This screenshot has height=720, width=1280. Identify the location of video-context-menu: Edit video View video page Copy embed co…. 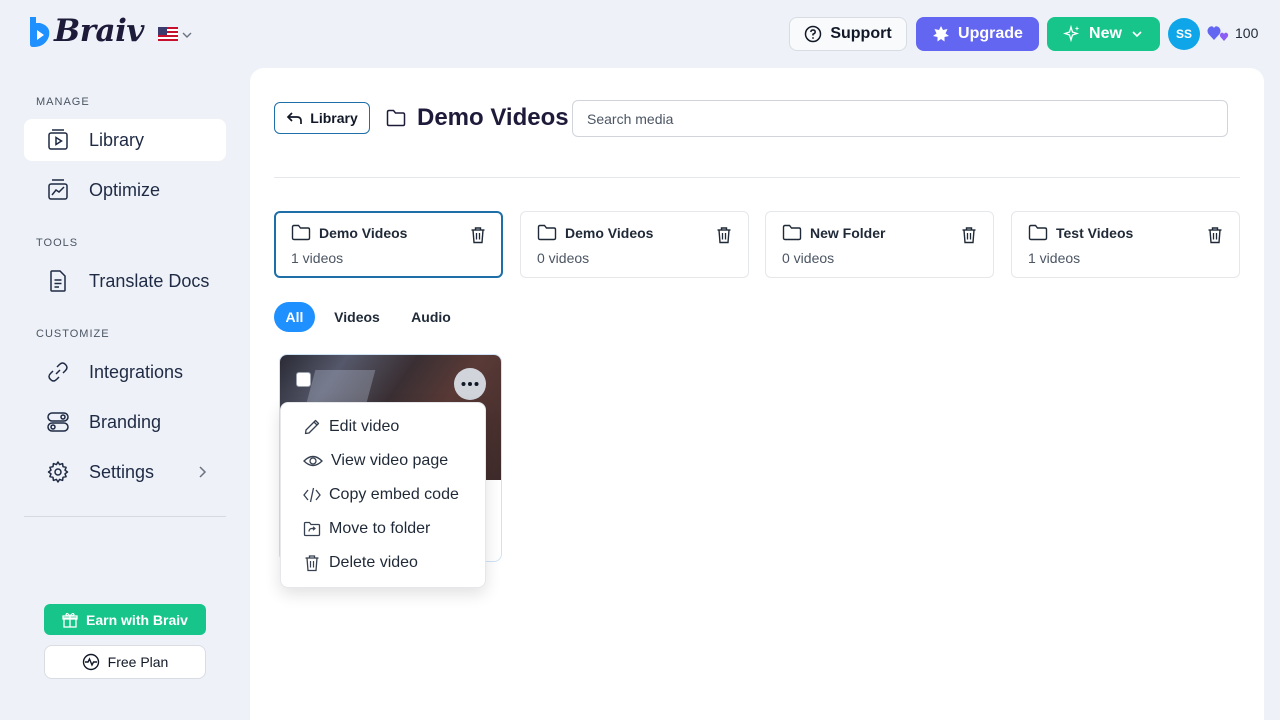
(383, 495).